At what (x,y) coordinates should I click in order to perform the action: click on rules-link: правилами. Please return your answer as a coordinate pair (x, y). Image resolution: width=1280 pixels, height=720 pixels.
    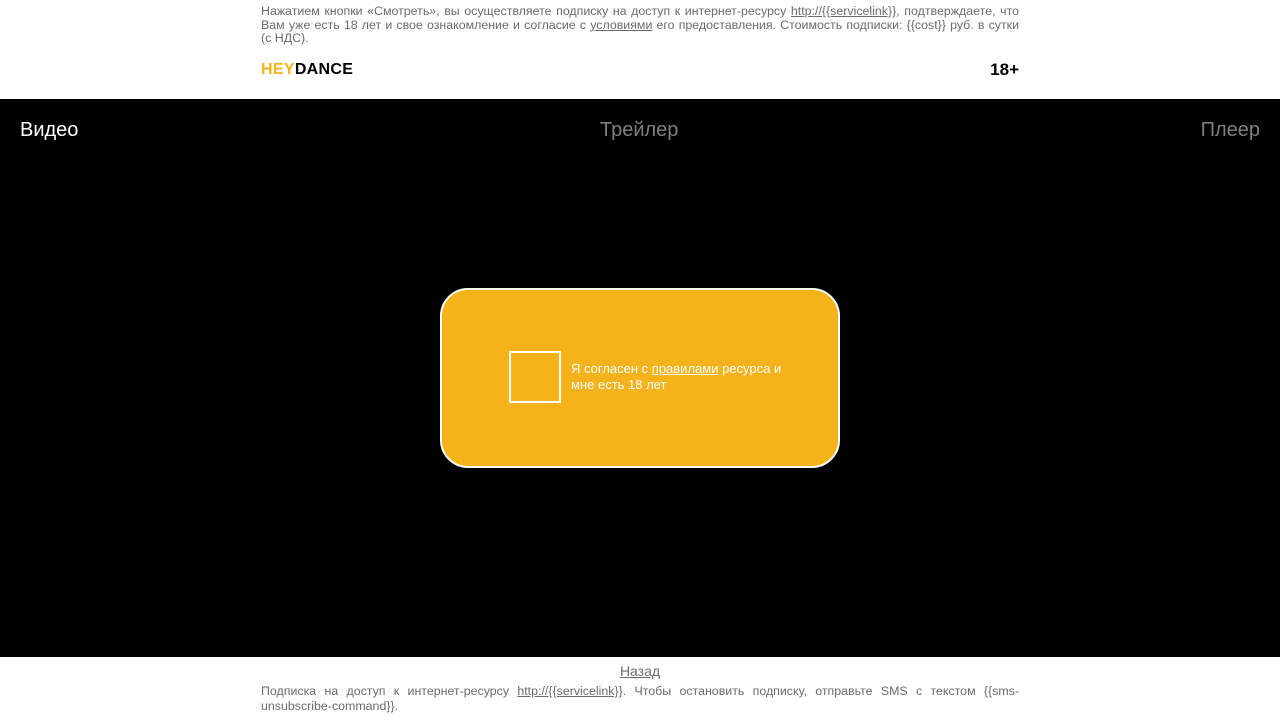
    Looking at the image, I should click on (685, 368).